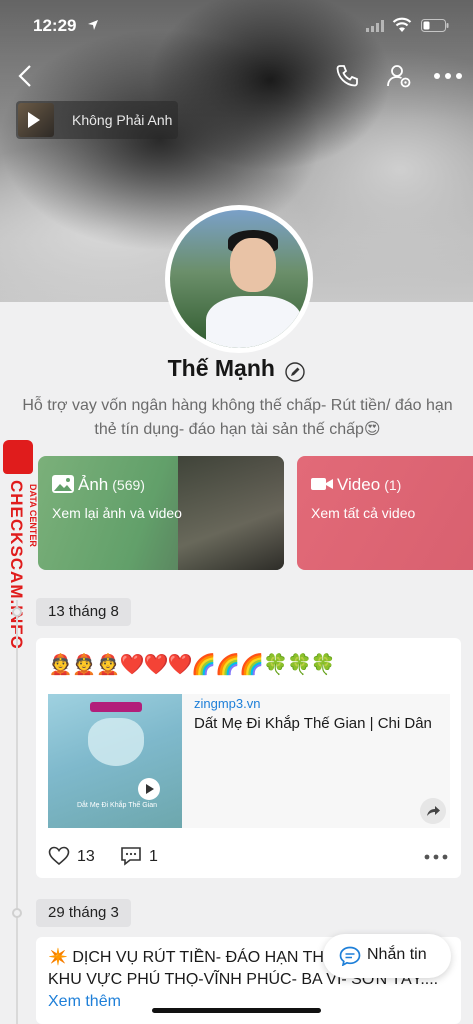 This screenshot has width=473, height=1024. Describe the element at coordinates (93, 25) in the screenshot. I see `location-arrow-icon` at that location.